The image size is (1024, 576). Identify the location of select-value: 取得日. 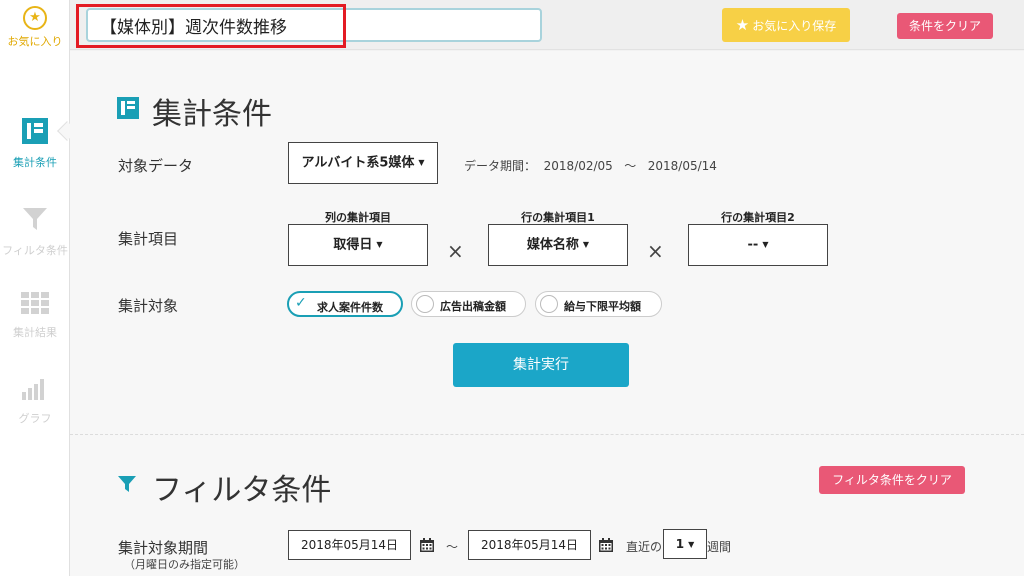
(353, 245).